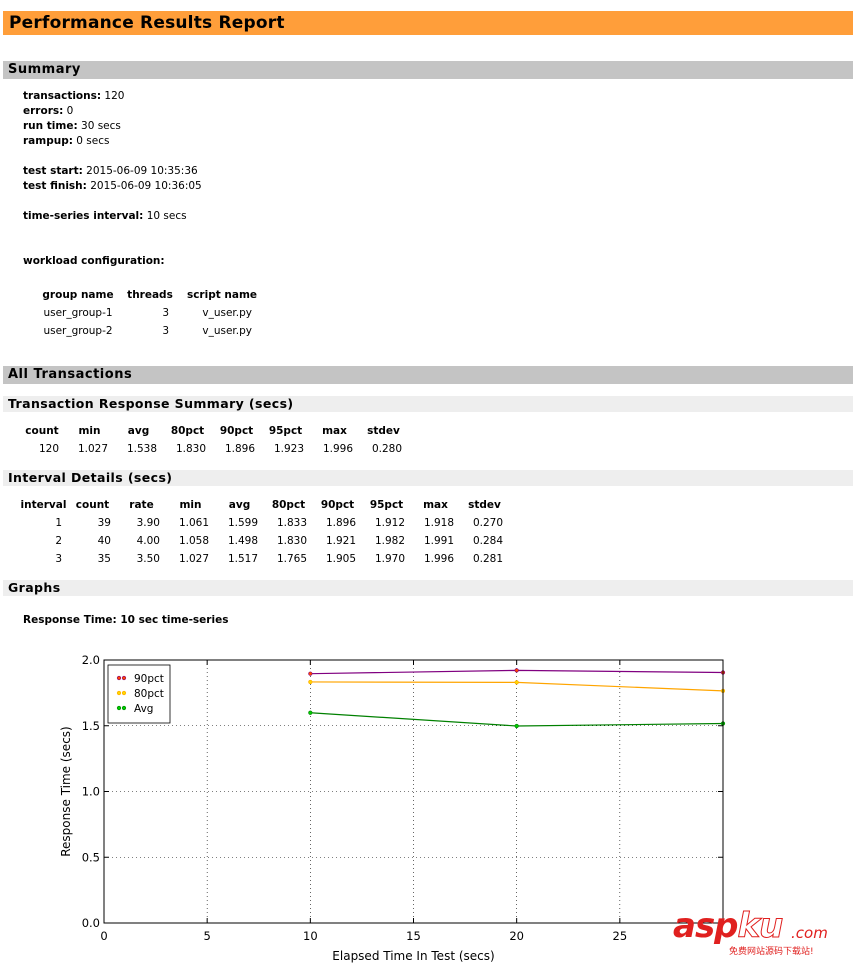 The image size is (853, 964). I want to click on table-cell: 1.058, so click(193, 541).